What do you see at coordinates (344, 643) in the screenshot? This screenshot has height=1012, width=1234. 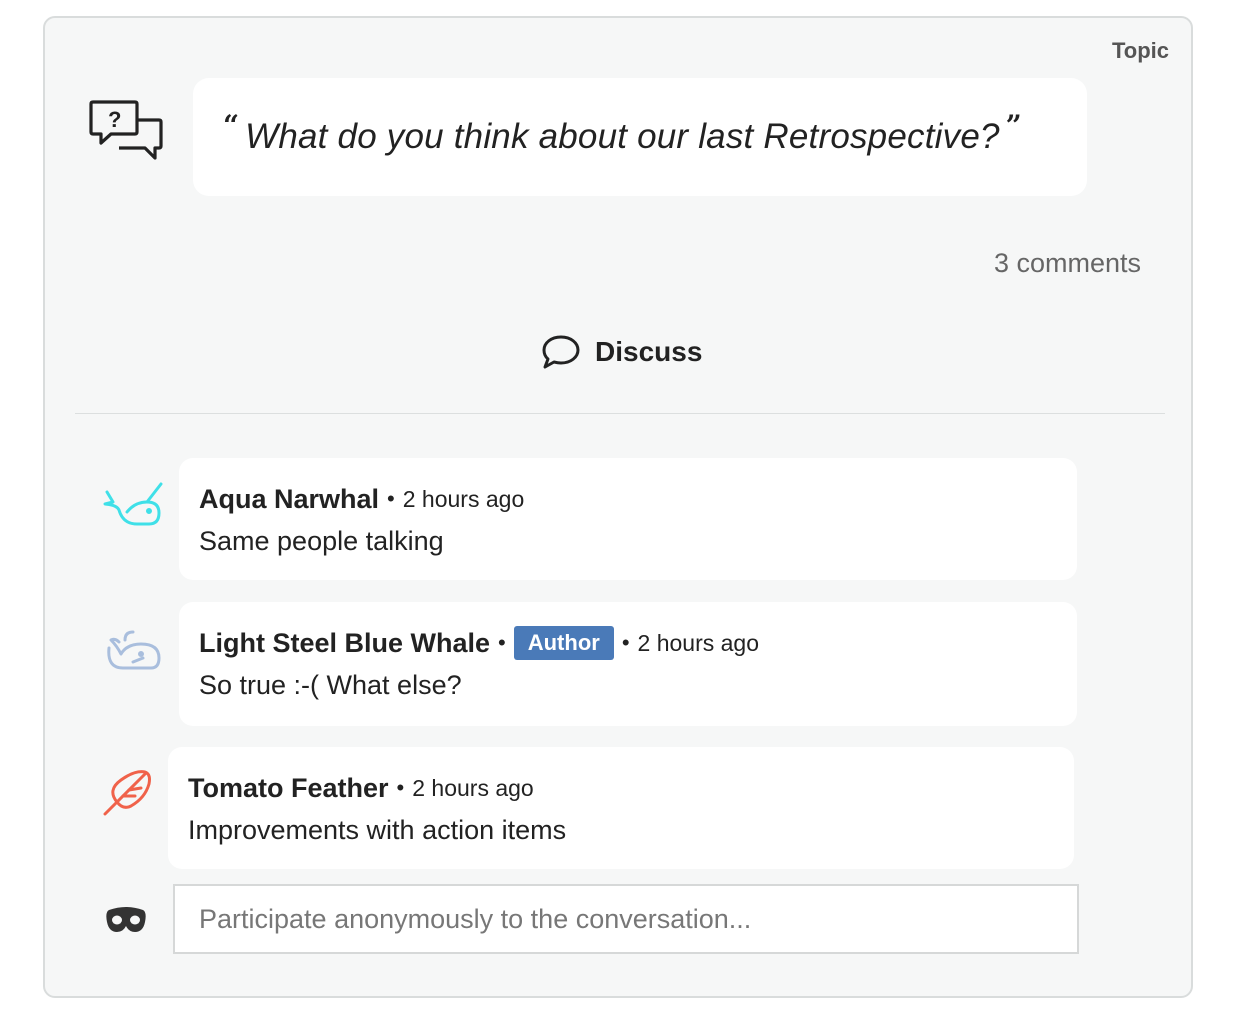 I see `comment-author: Light Steel Blue Whale` at bounding box center [344, 643].